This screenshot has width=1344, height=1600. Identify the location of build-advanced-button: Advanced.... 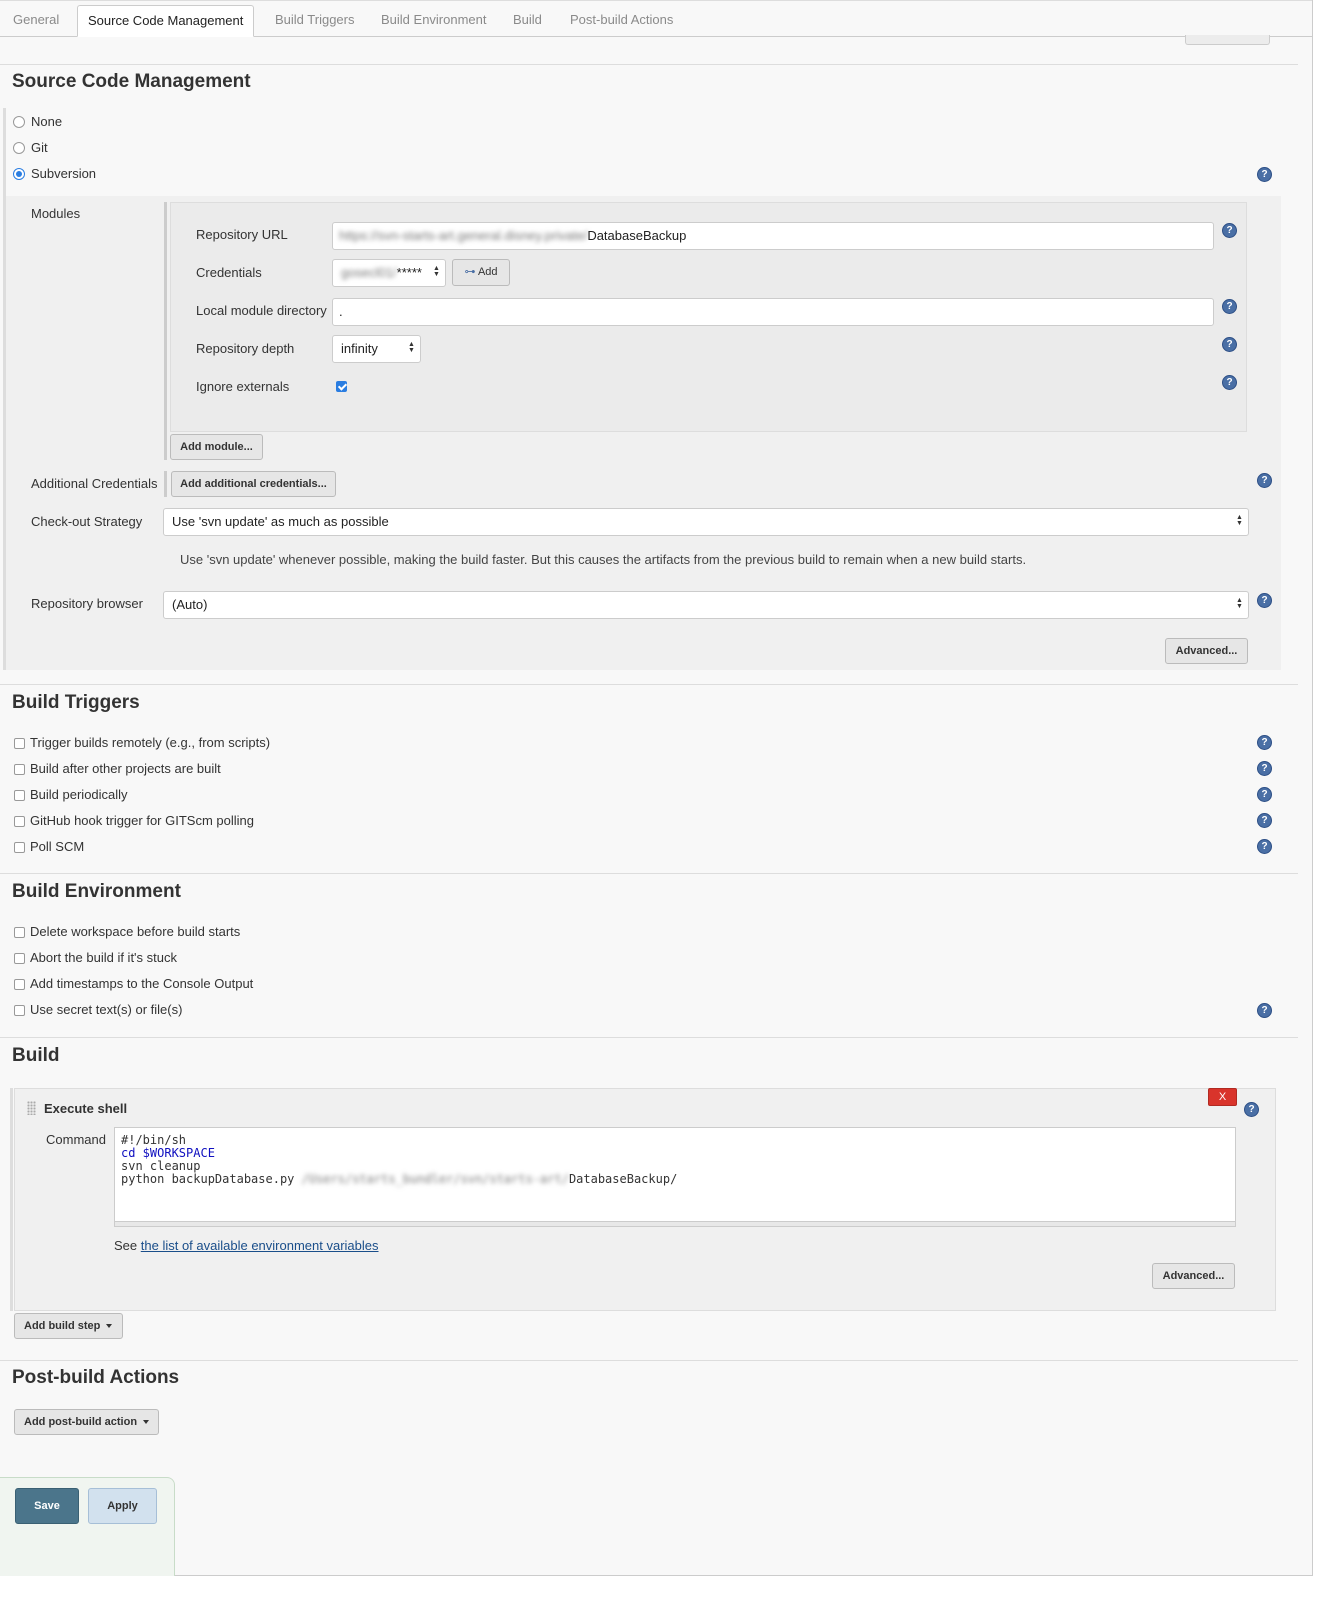
(1193, 1276).